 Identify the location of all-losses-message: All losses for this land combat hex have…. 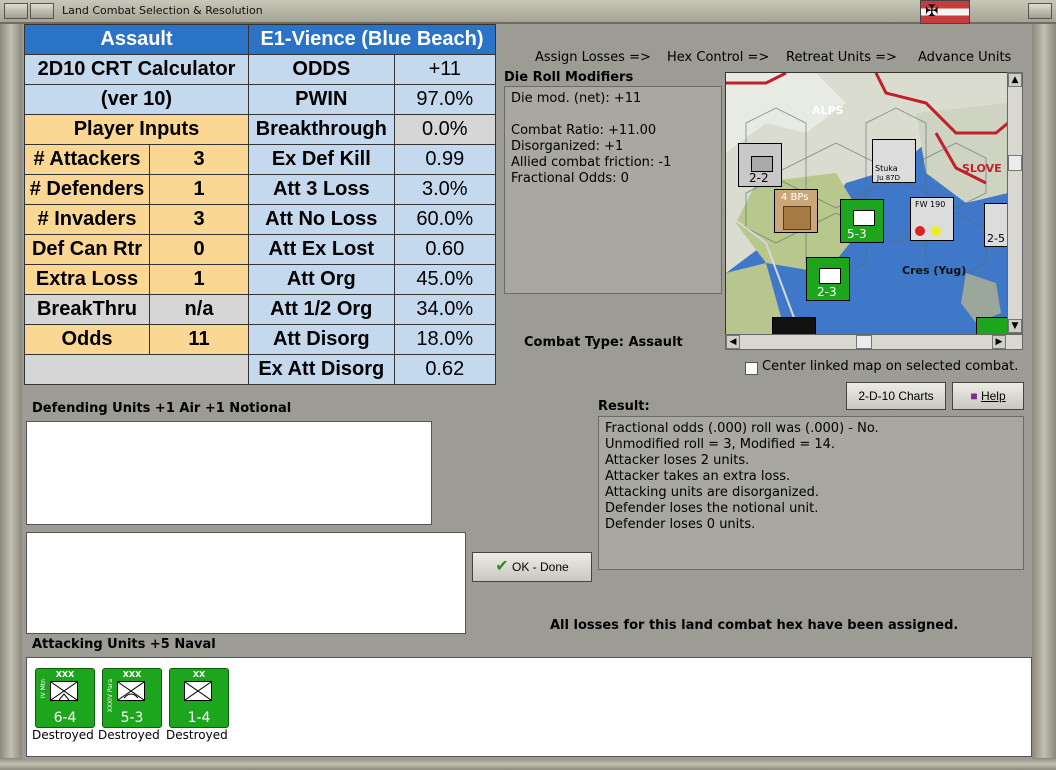
(754, 625).